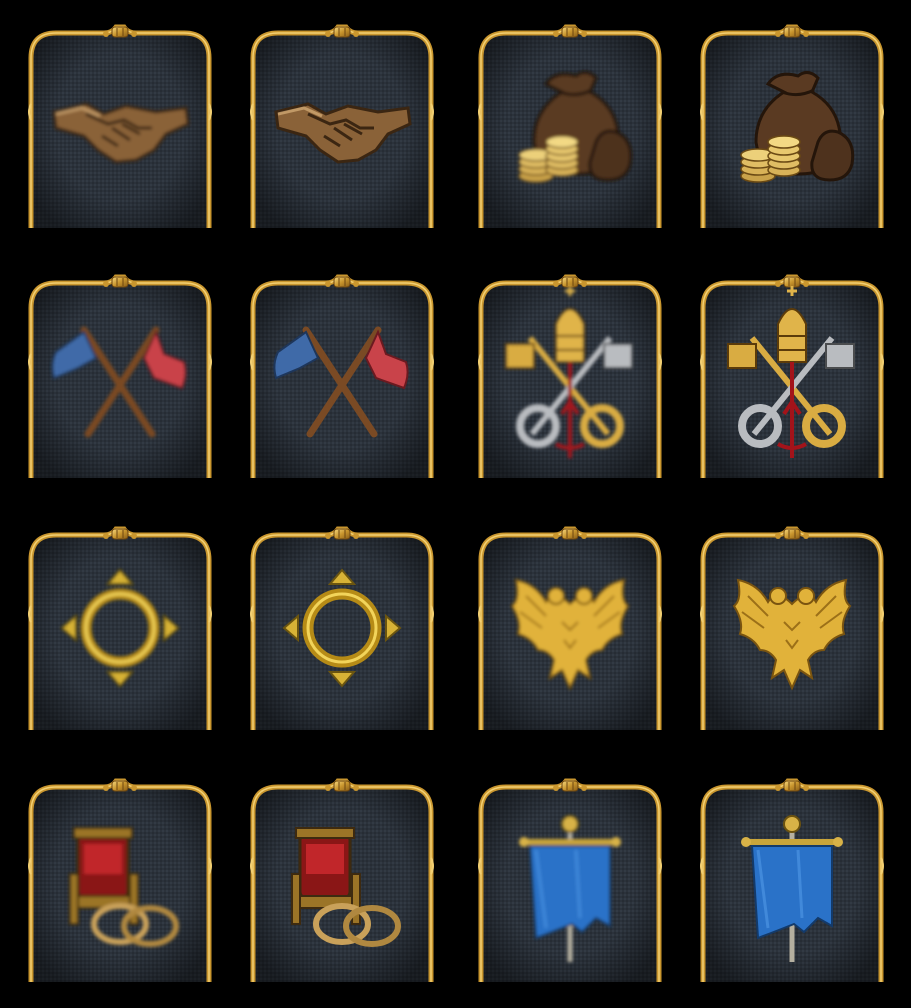  Describe the element at coordinates (120, 880) in the screenshot. I see `tile-throne-rings-blurred` at that location.